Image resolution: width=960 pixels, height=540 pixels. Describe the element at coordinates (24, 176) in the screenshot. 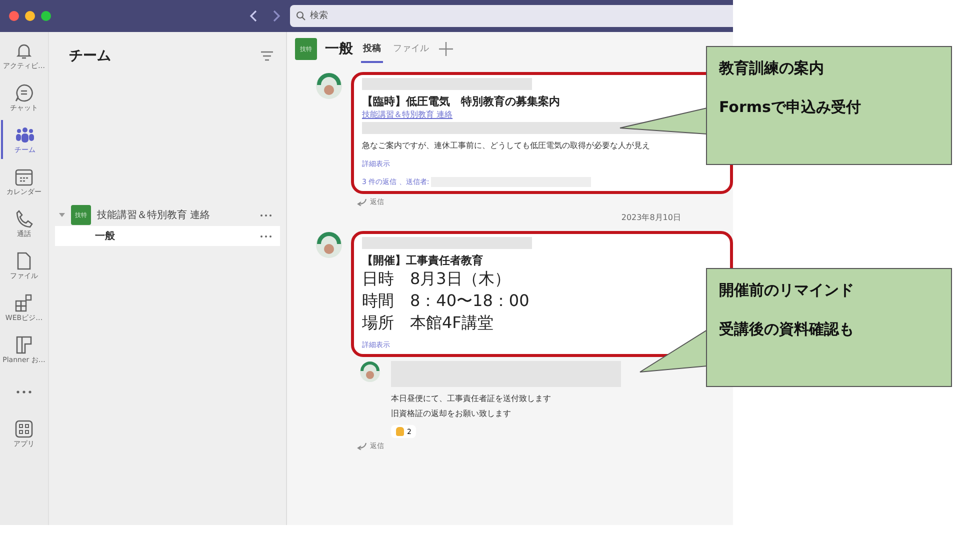

I see `calendar-icon` at that location.